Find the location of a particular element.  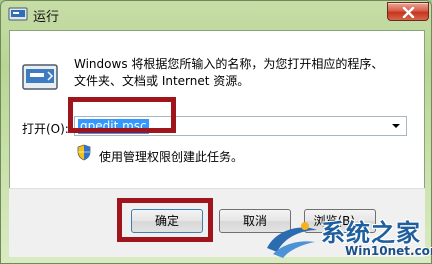

watermark-logo-icon is located at coordinates (292, 239).